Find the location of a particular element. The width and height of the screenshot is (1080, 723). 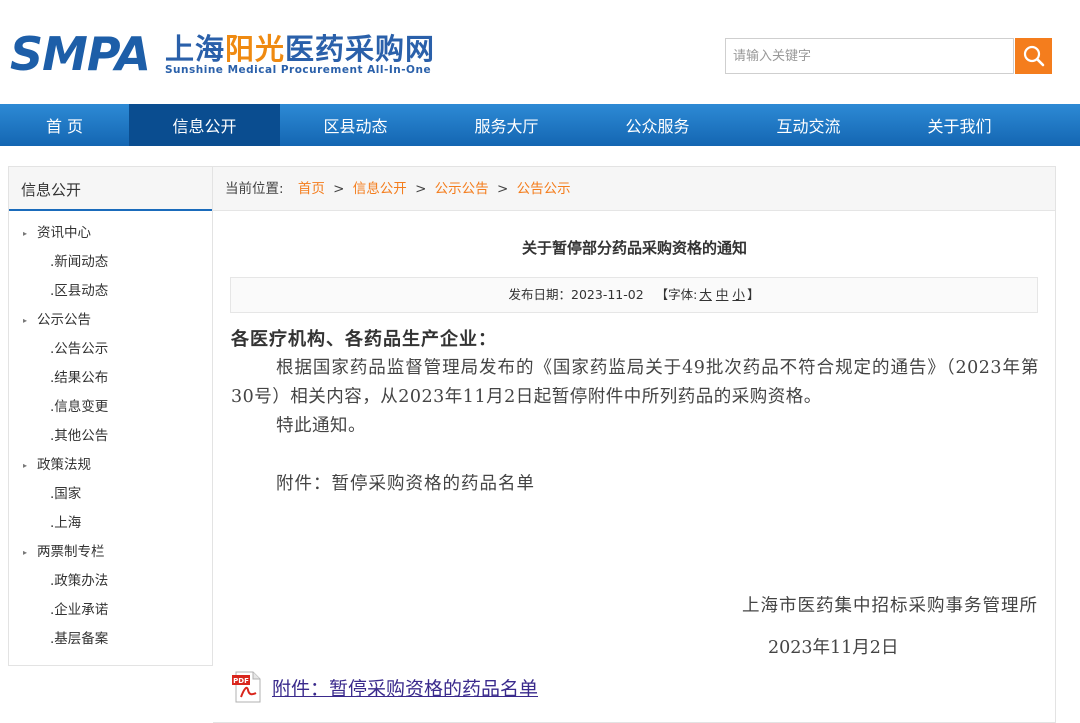

sidebar-item-changes: .信息变更 is located at coordinates (110, 407).